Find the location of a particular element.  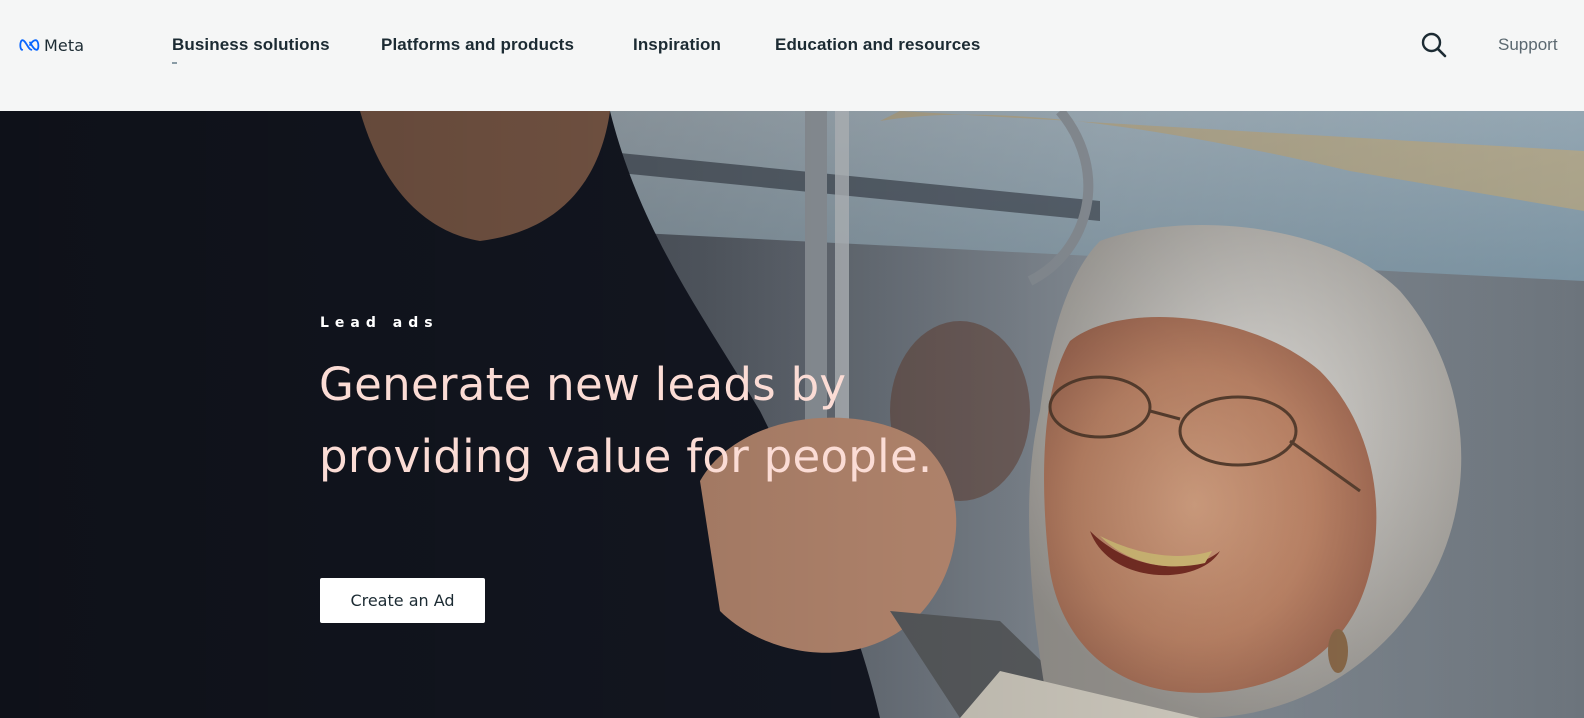

meta-infinity-logo-icon is located at coordinates (29, 45).